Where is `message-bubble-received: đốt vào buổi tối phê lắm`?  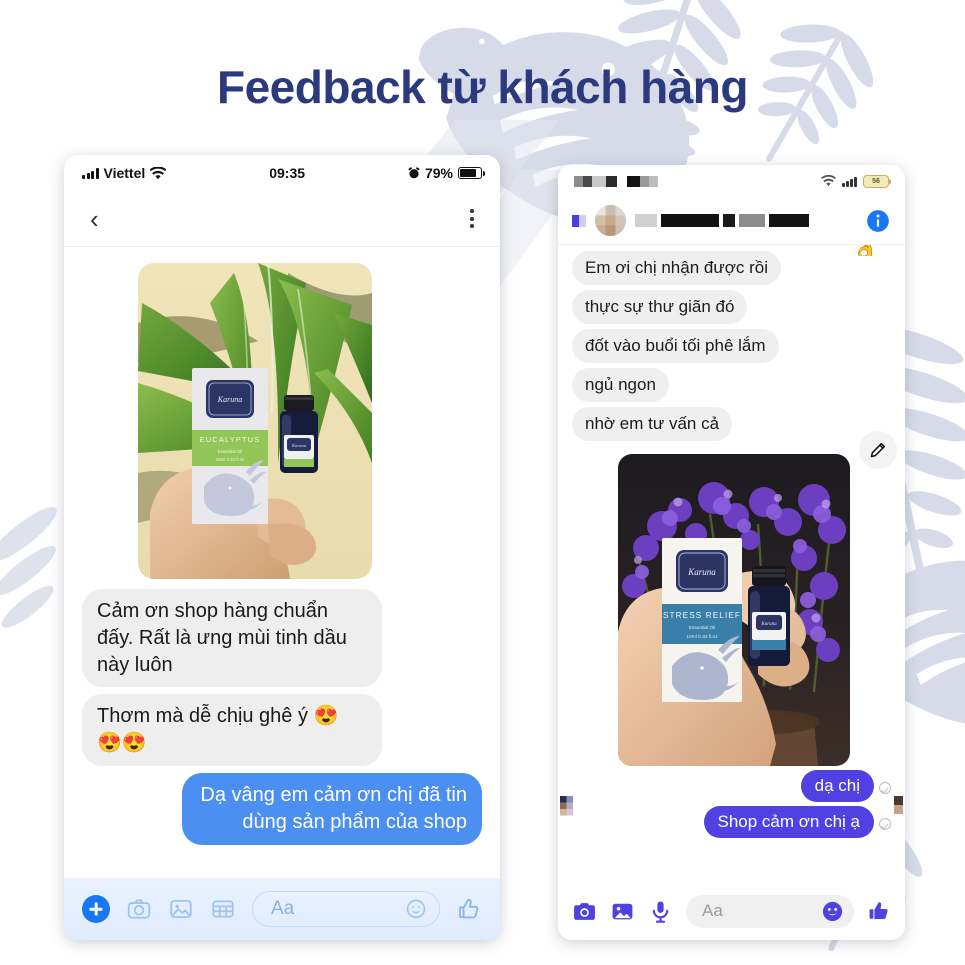 message-bubble-received: đốt vào buổi tối phê lắm is located at coordinates (675, 346).